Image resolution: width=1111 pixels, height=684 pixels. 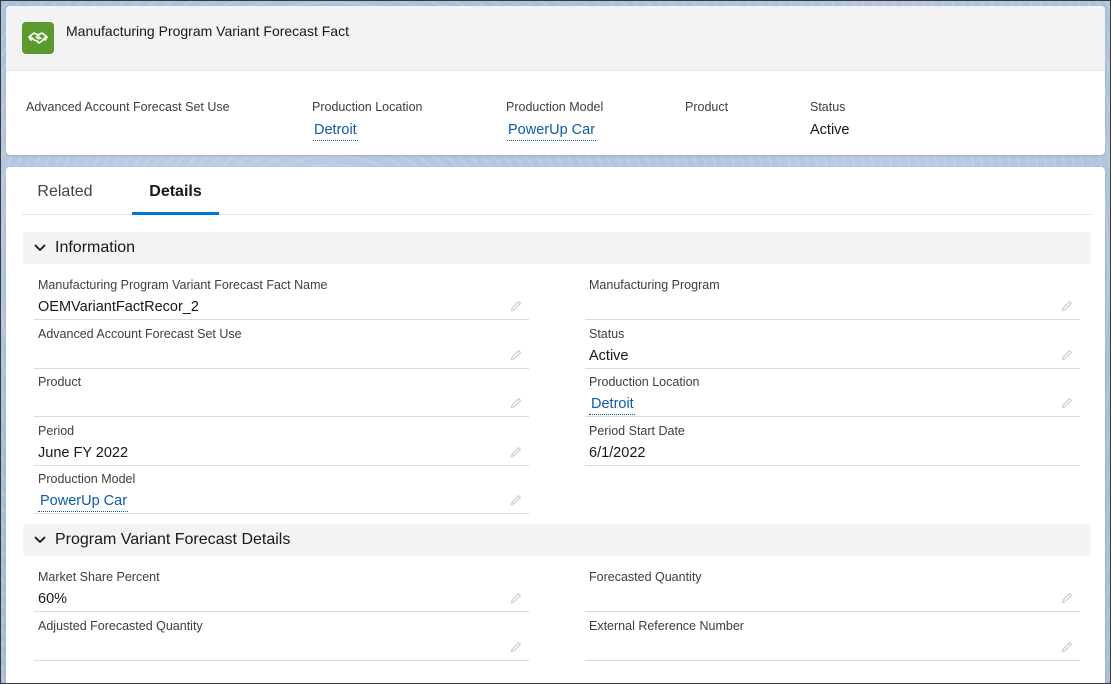 I want to click on production-model-link: PowerUp Car, so click(x=83, y=502).